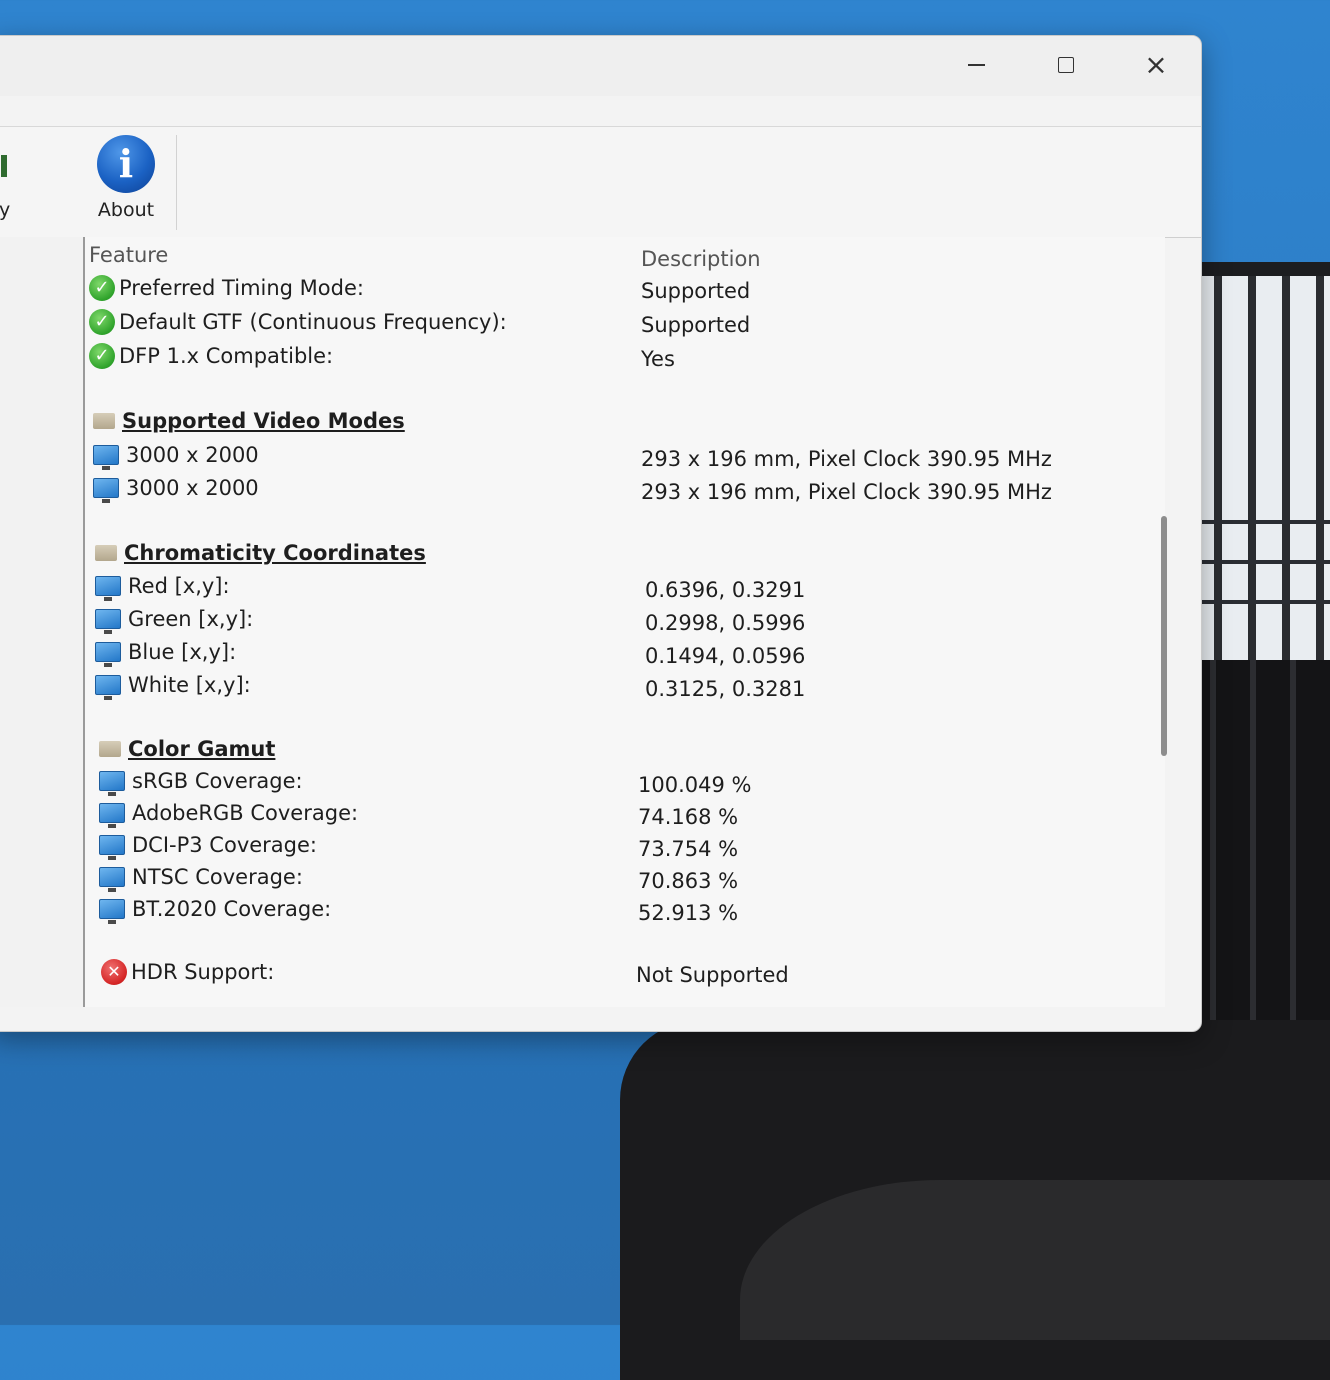 The image size is (1330, 1380). What do you see at coordinates (625, 784) in the screenshot?
I see `list-item: sRGB Coverage: 100.049 %` at bounding box center [625, 784].